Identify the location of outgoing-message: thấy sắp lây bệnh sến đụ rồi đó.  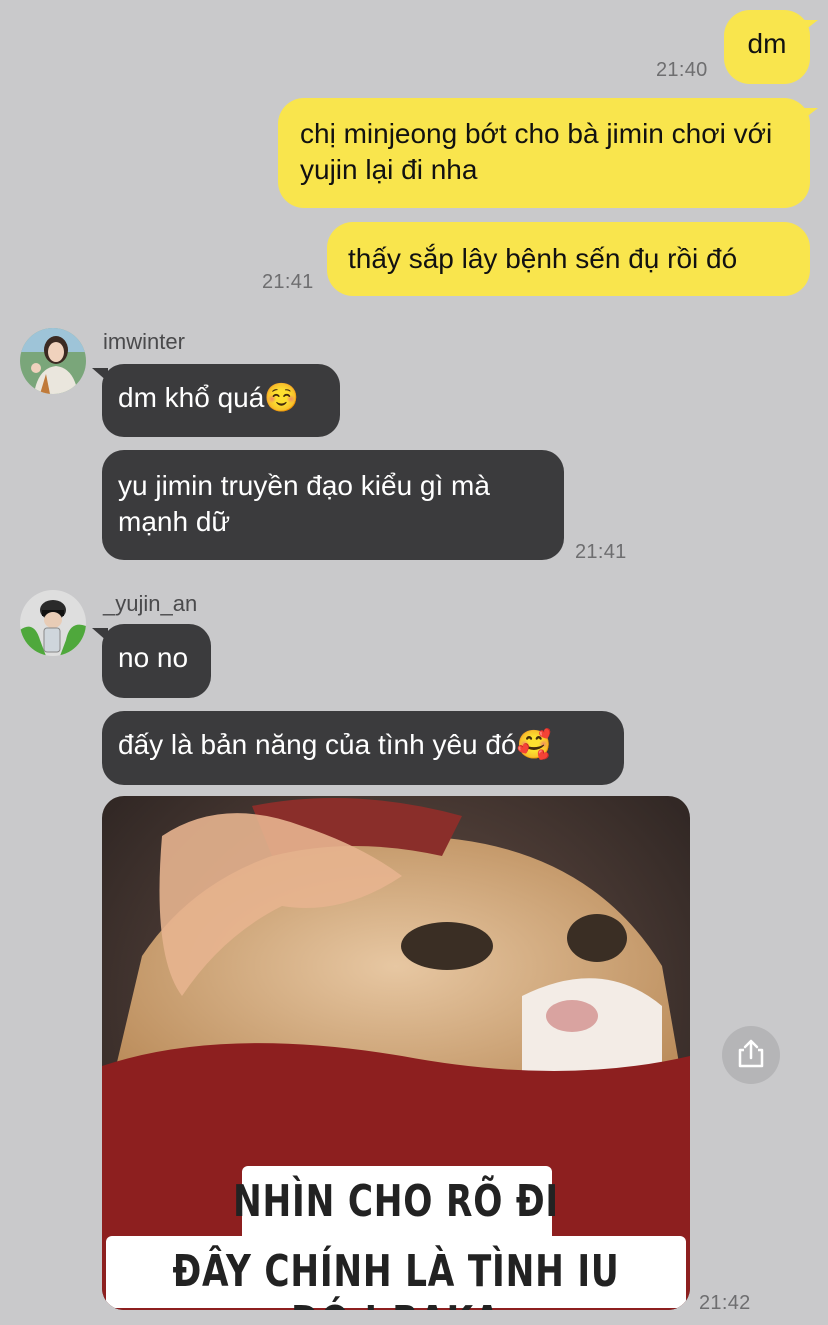
(568, 259).